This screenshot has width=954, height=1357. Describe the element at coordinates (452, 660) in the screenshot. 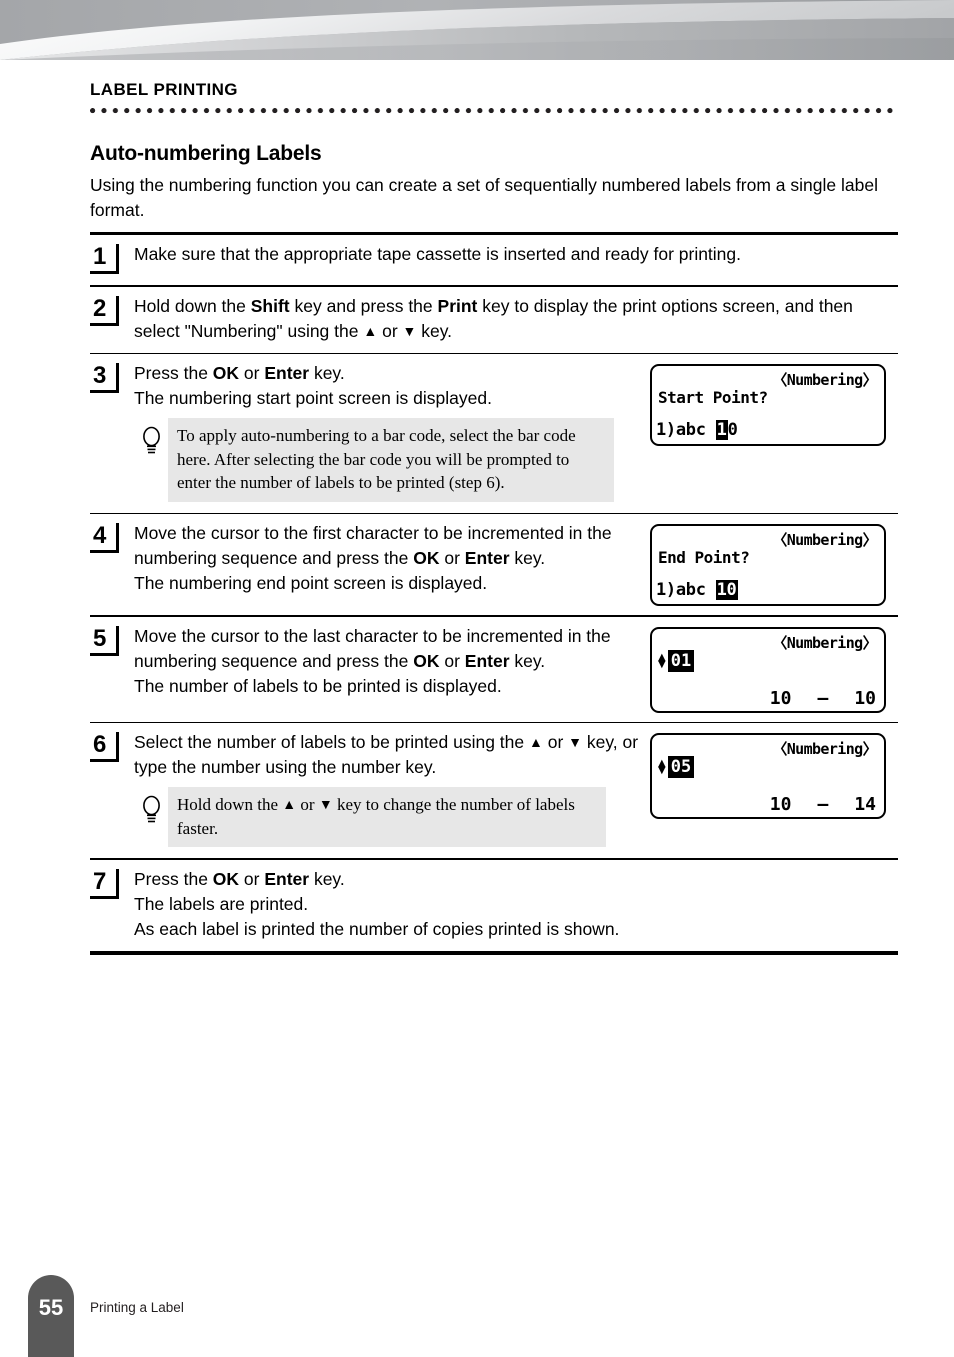

I see `step-5-text-b: or` at that location.